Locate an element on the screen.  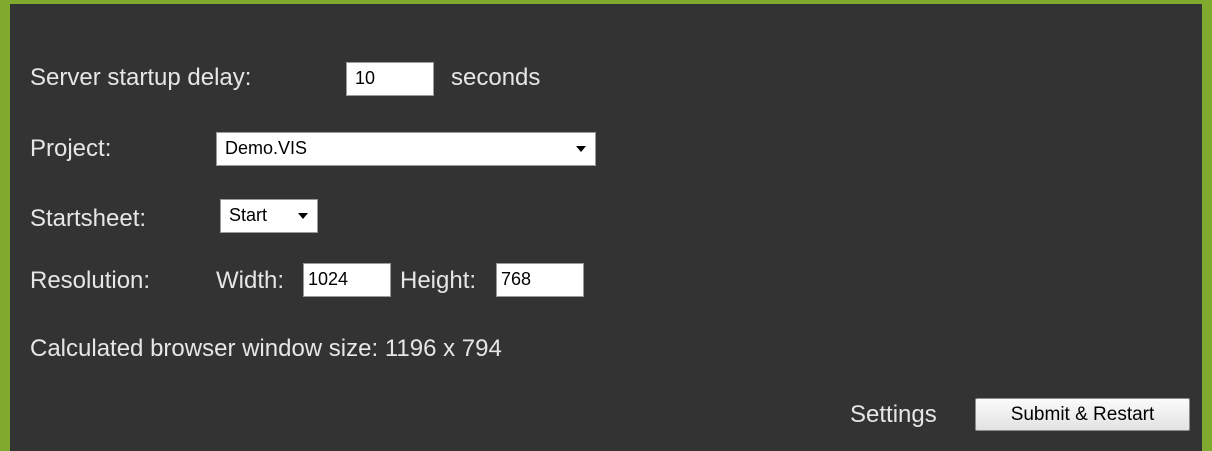
startsheet-label: Startsheet: is located at coordinates (88, 218).